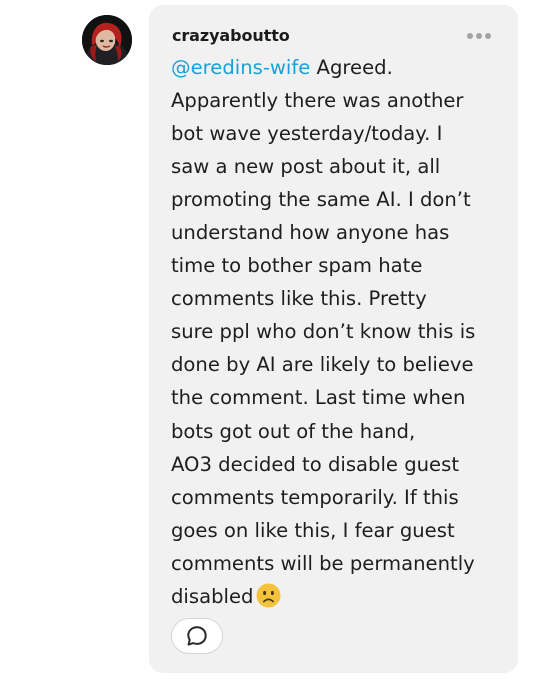  What do you see at coordinates (307, 134) in the screenshot?
I see `comment-line: bot wave yesterday/today. I` at bounding box center [307, 134].